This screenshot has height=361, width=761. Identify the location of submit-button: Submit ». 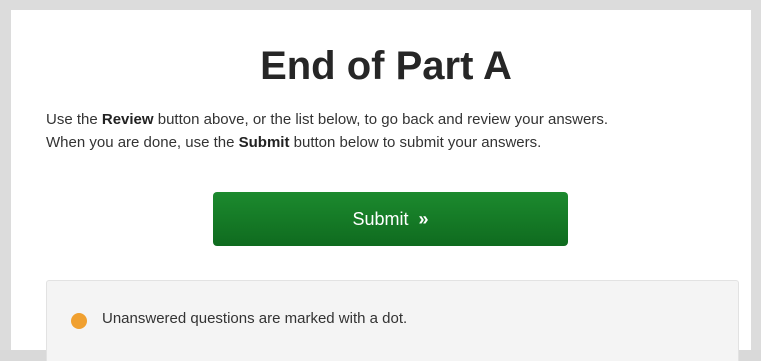
(390, 219).